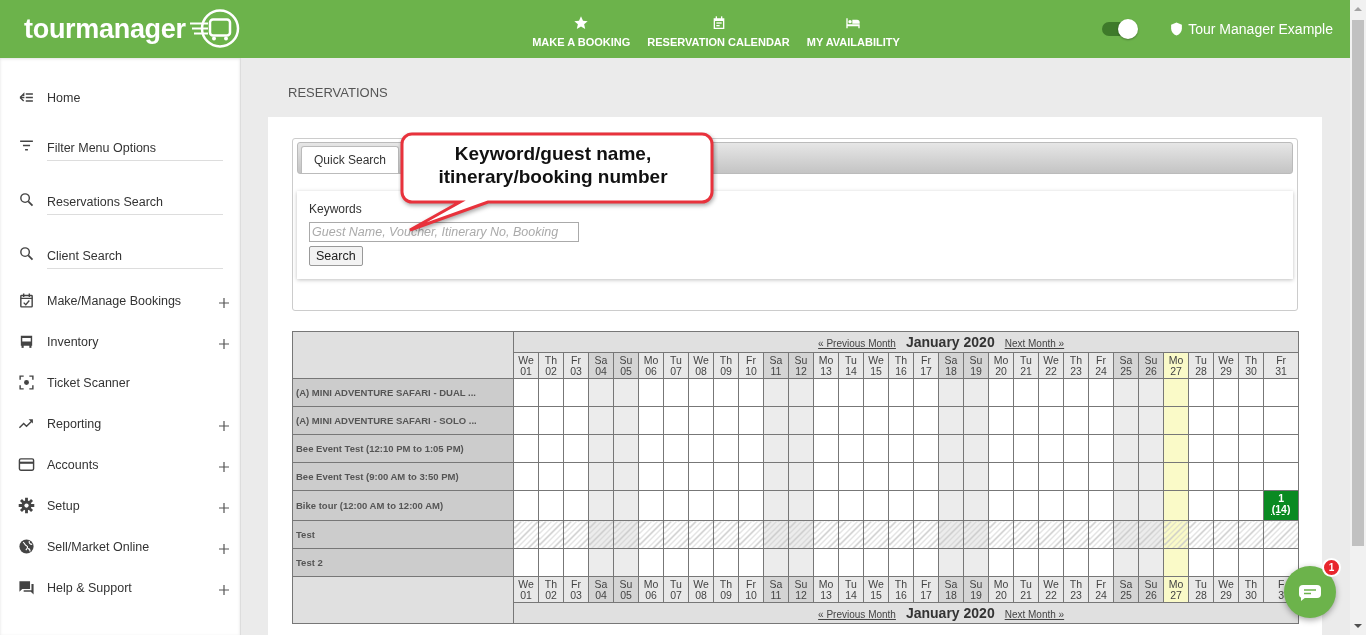 The height and width of the screenshot is (635, 1366). I want to click on card-icon, so click(26, 464).